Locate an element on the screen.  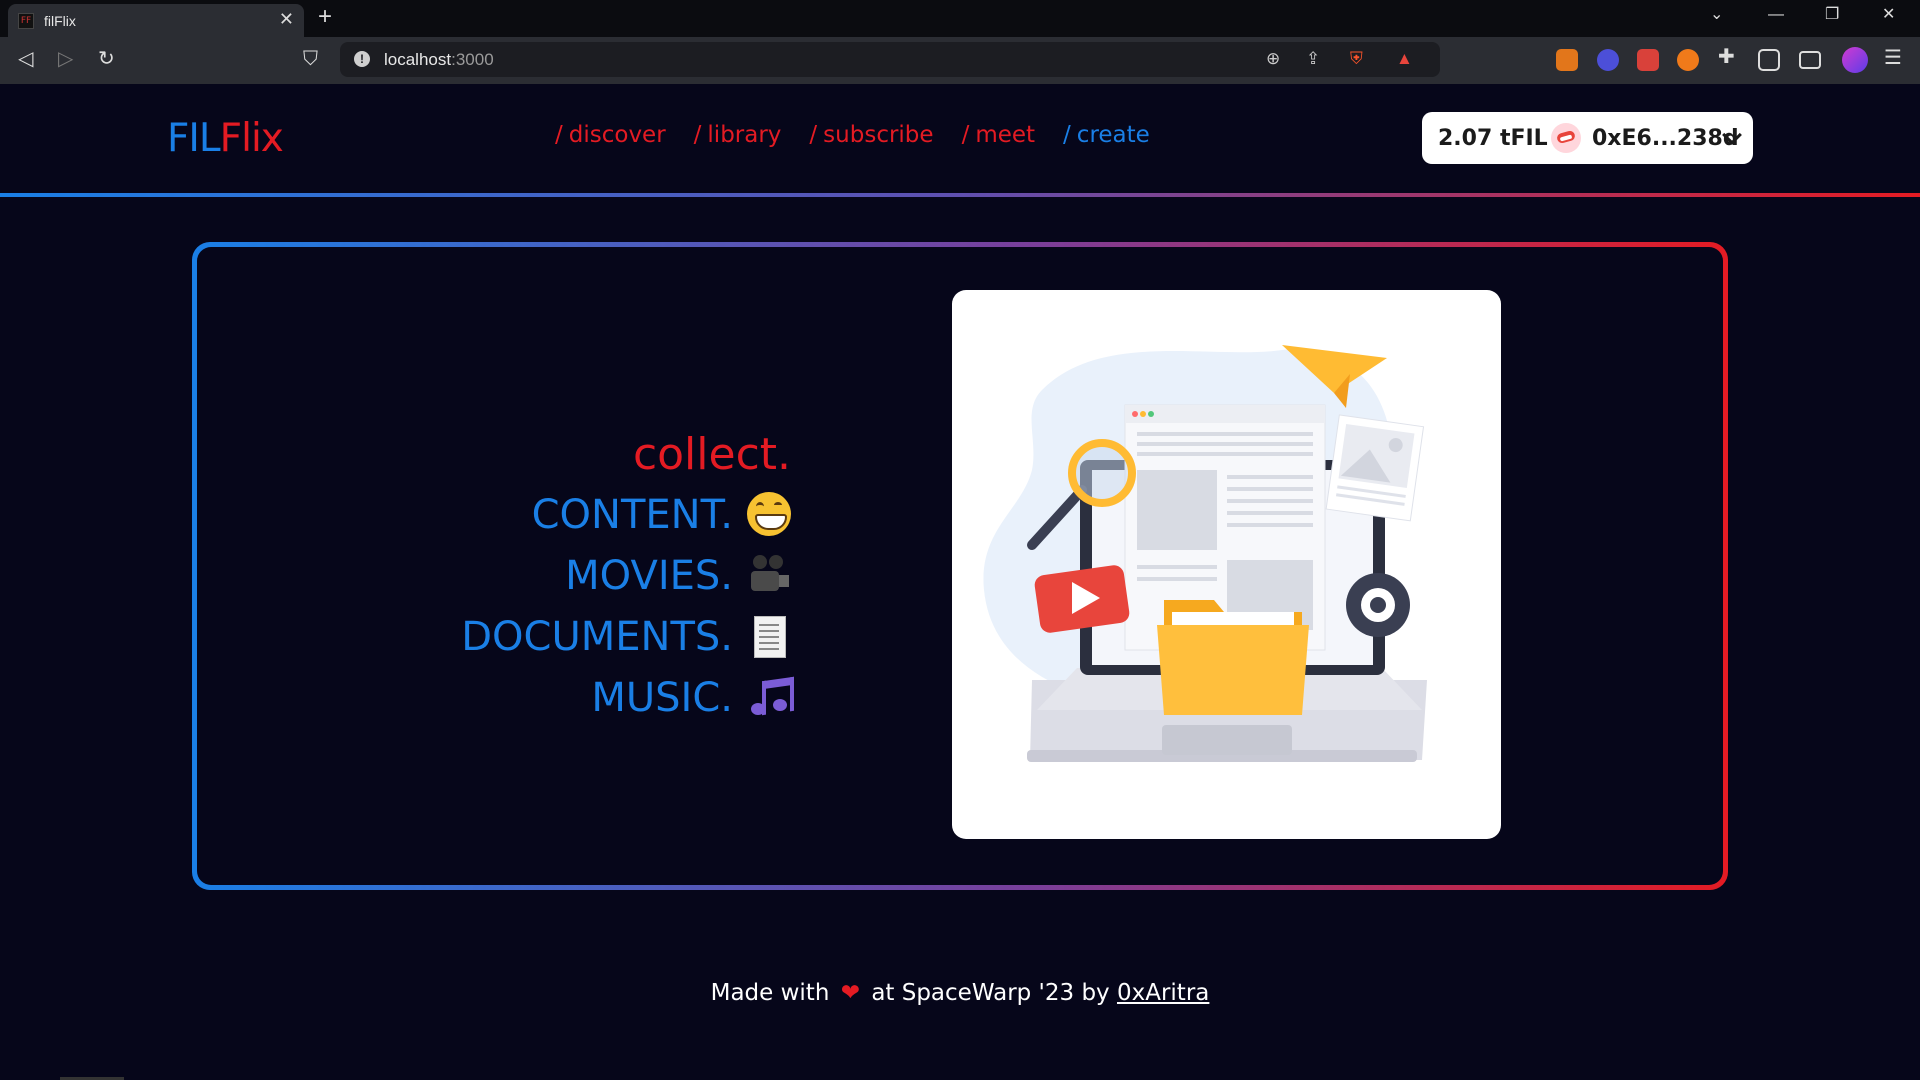
site-info-icon: ! is located at coordinates (362, 59).